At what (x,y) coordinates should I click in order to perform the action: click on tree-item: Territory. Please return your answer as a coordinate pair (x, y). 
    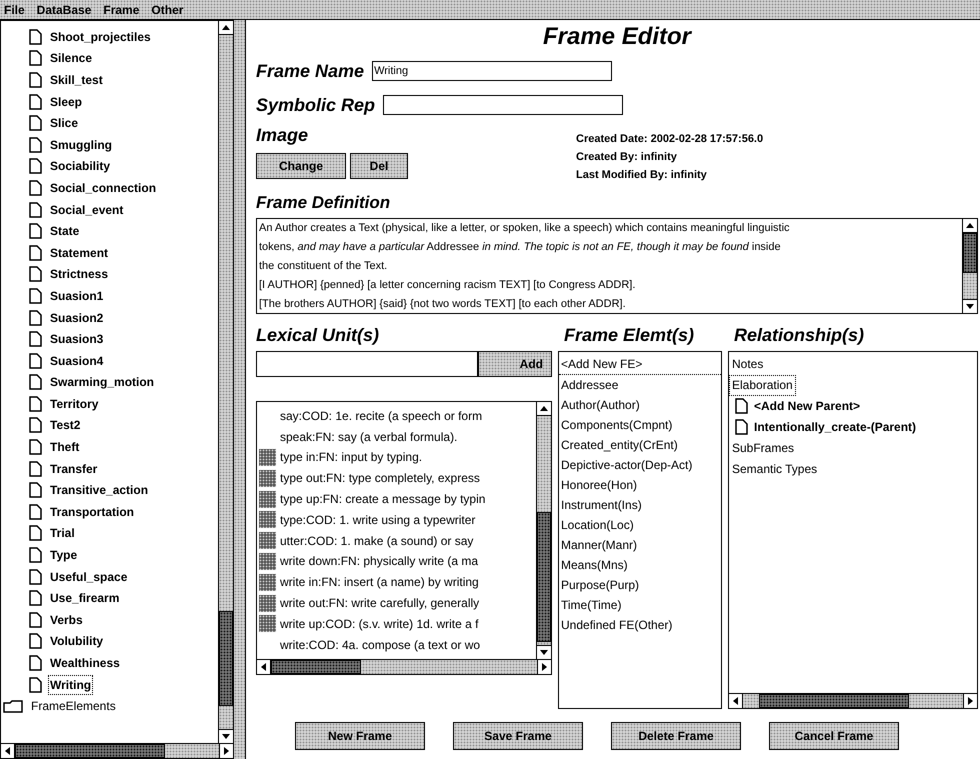
    Looking at the image, I should click on (74, 404).